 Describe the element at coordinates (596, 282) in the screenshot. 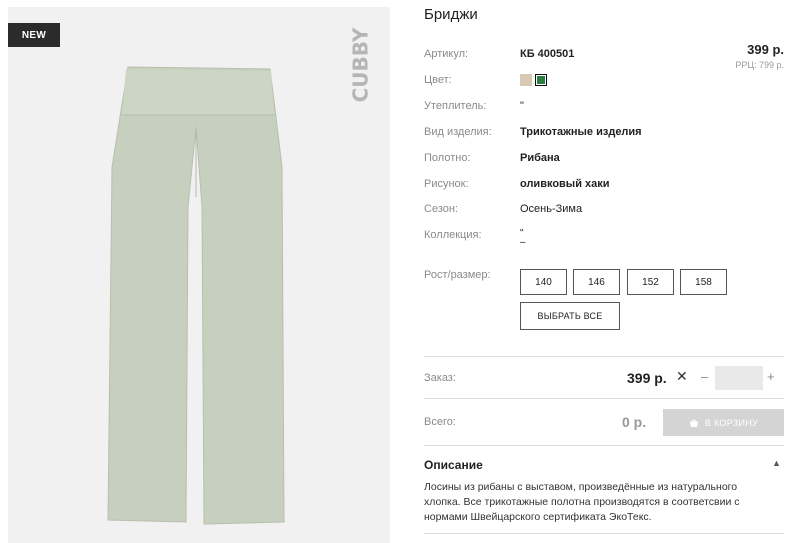

I see `size-option-146: 146` at that location.